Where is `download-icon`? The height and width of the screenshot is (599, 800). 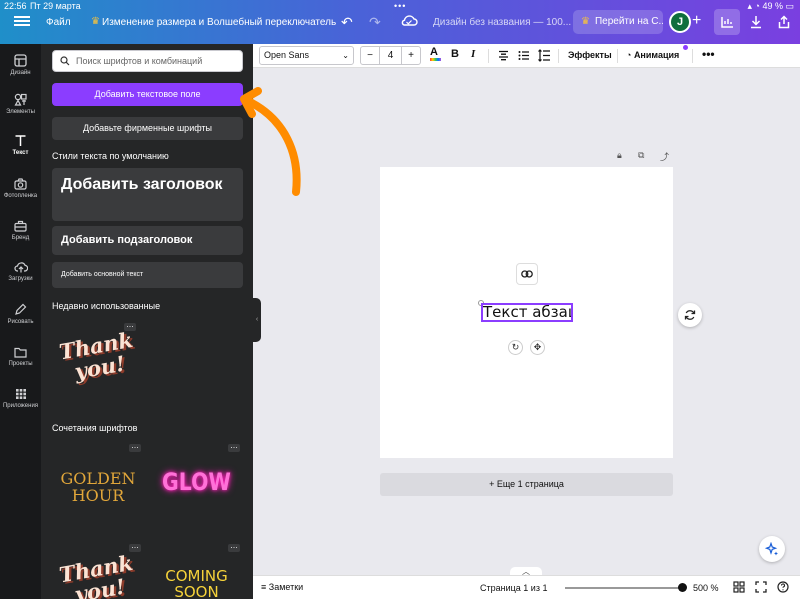
download-icon is located at coordinates (756, 22).